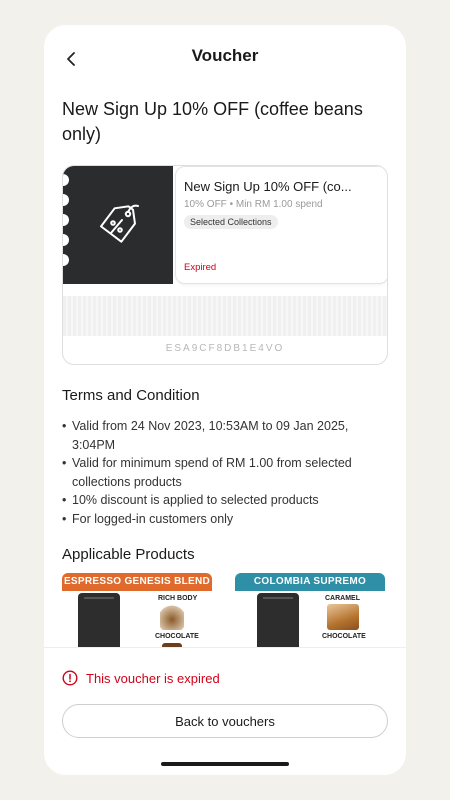 This screenshot has height=800, width=450. I want to click on back-to-vouchers-button: Back to vouchers, so click(225, 721).